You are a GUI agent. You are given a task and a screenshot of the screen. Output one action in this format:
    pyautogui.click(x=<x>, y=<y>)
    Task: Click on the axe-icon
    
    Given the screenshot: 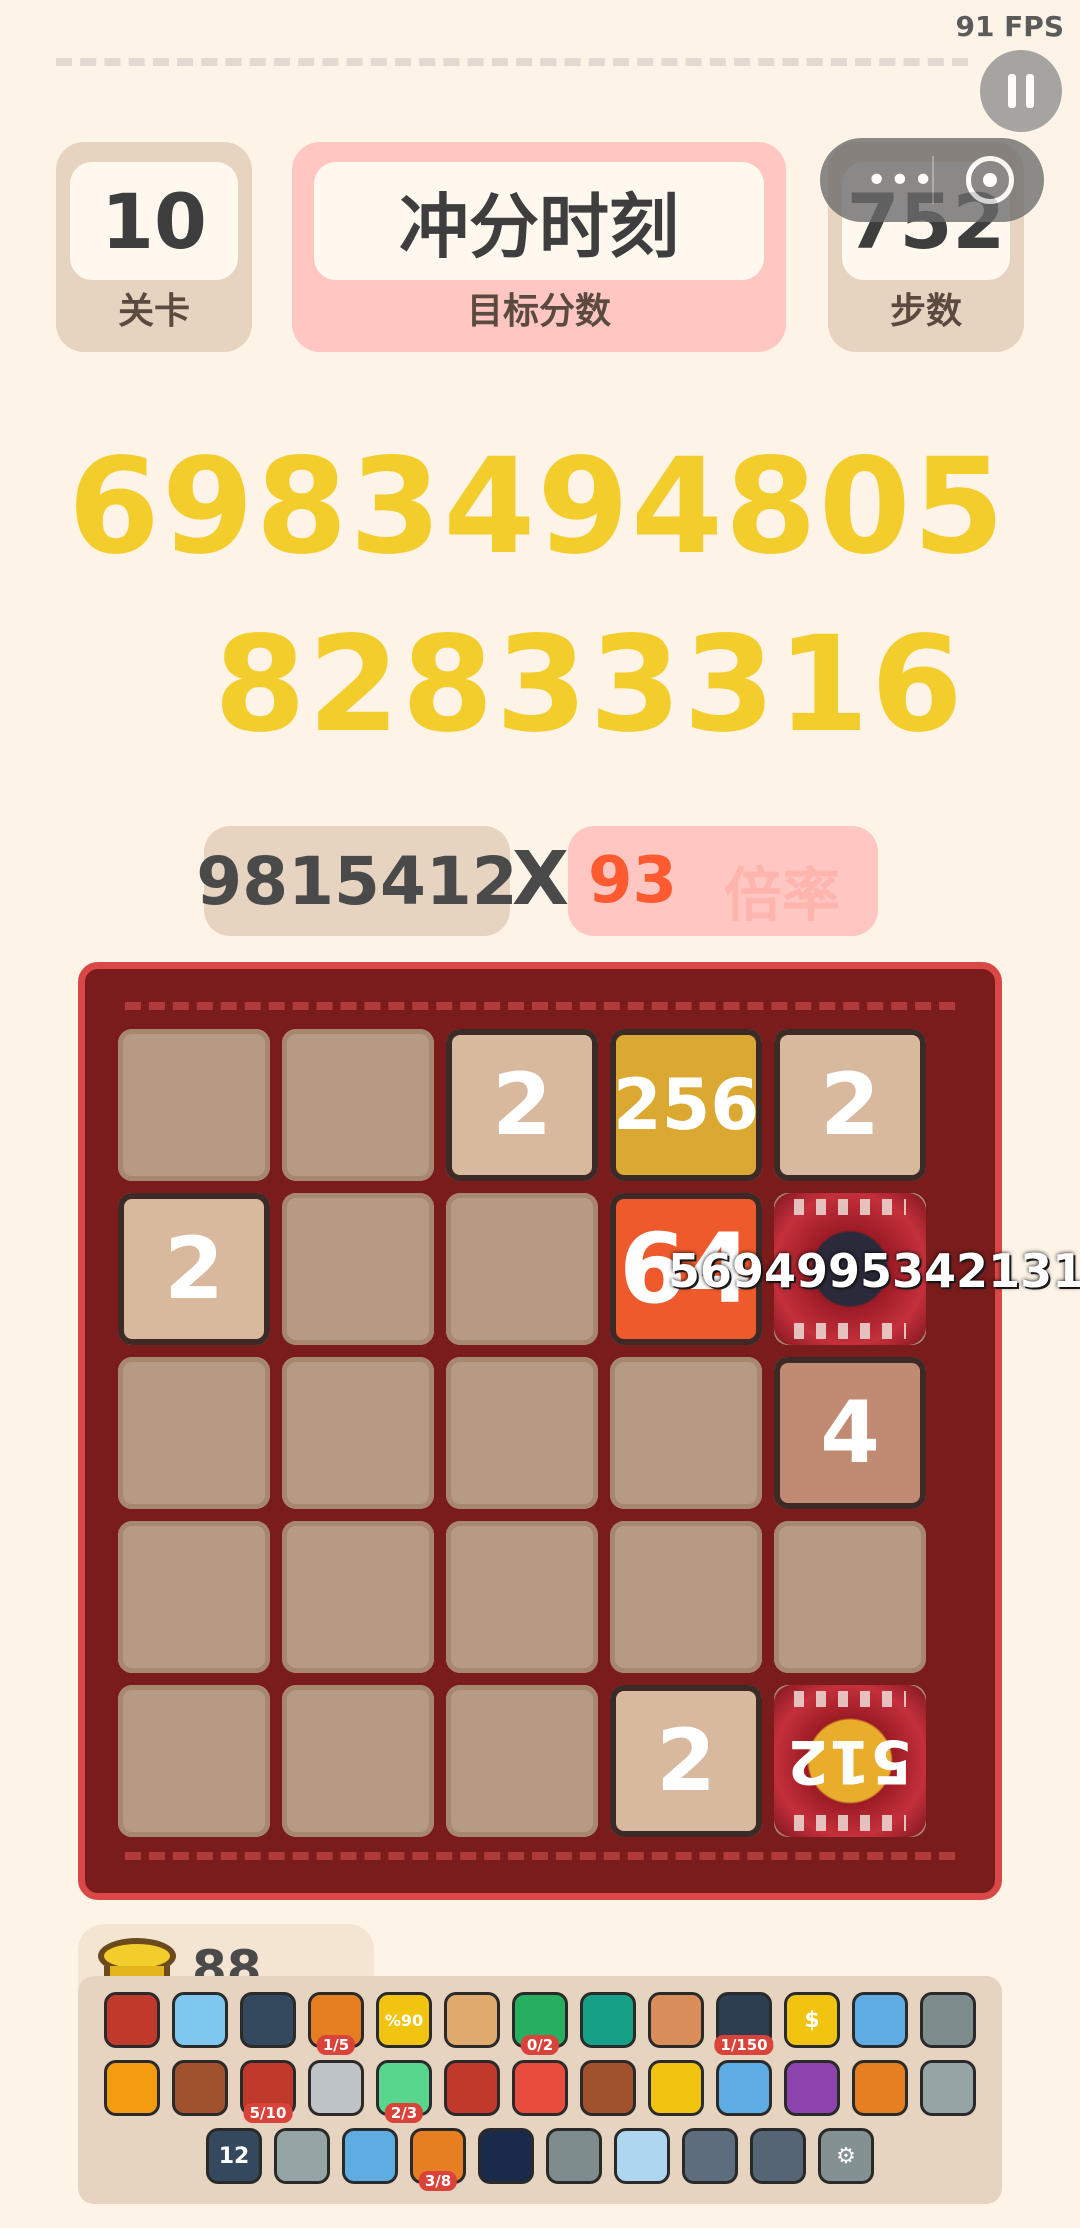 What is the action you would take?
    pyautogui.click(x=778, y=2156)
    